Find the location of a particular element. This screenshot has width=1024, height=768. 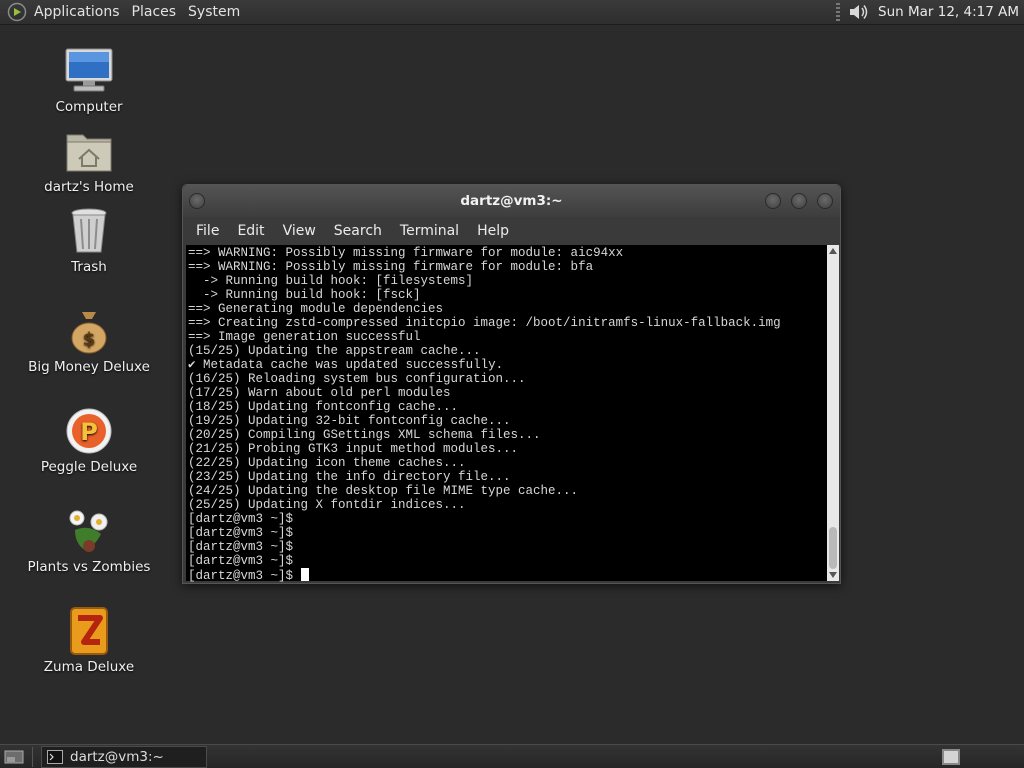

computer-icon is located at coordinates (89, 71).